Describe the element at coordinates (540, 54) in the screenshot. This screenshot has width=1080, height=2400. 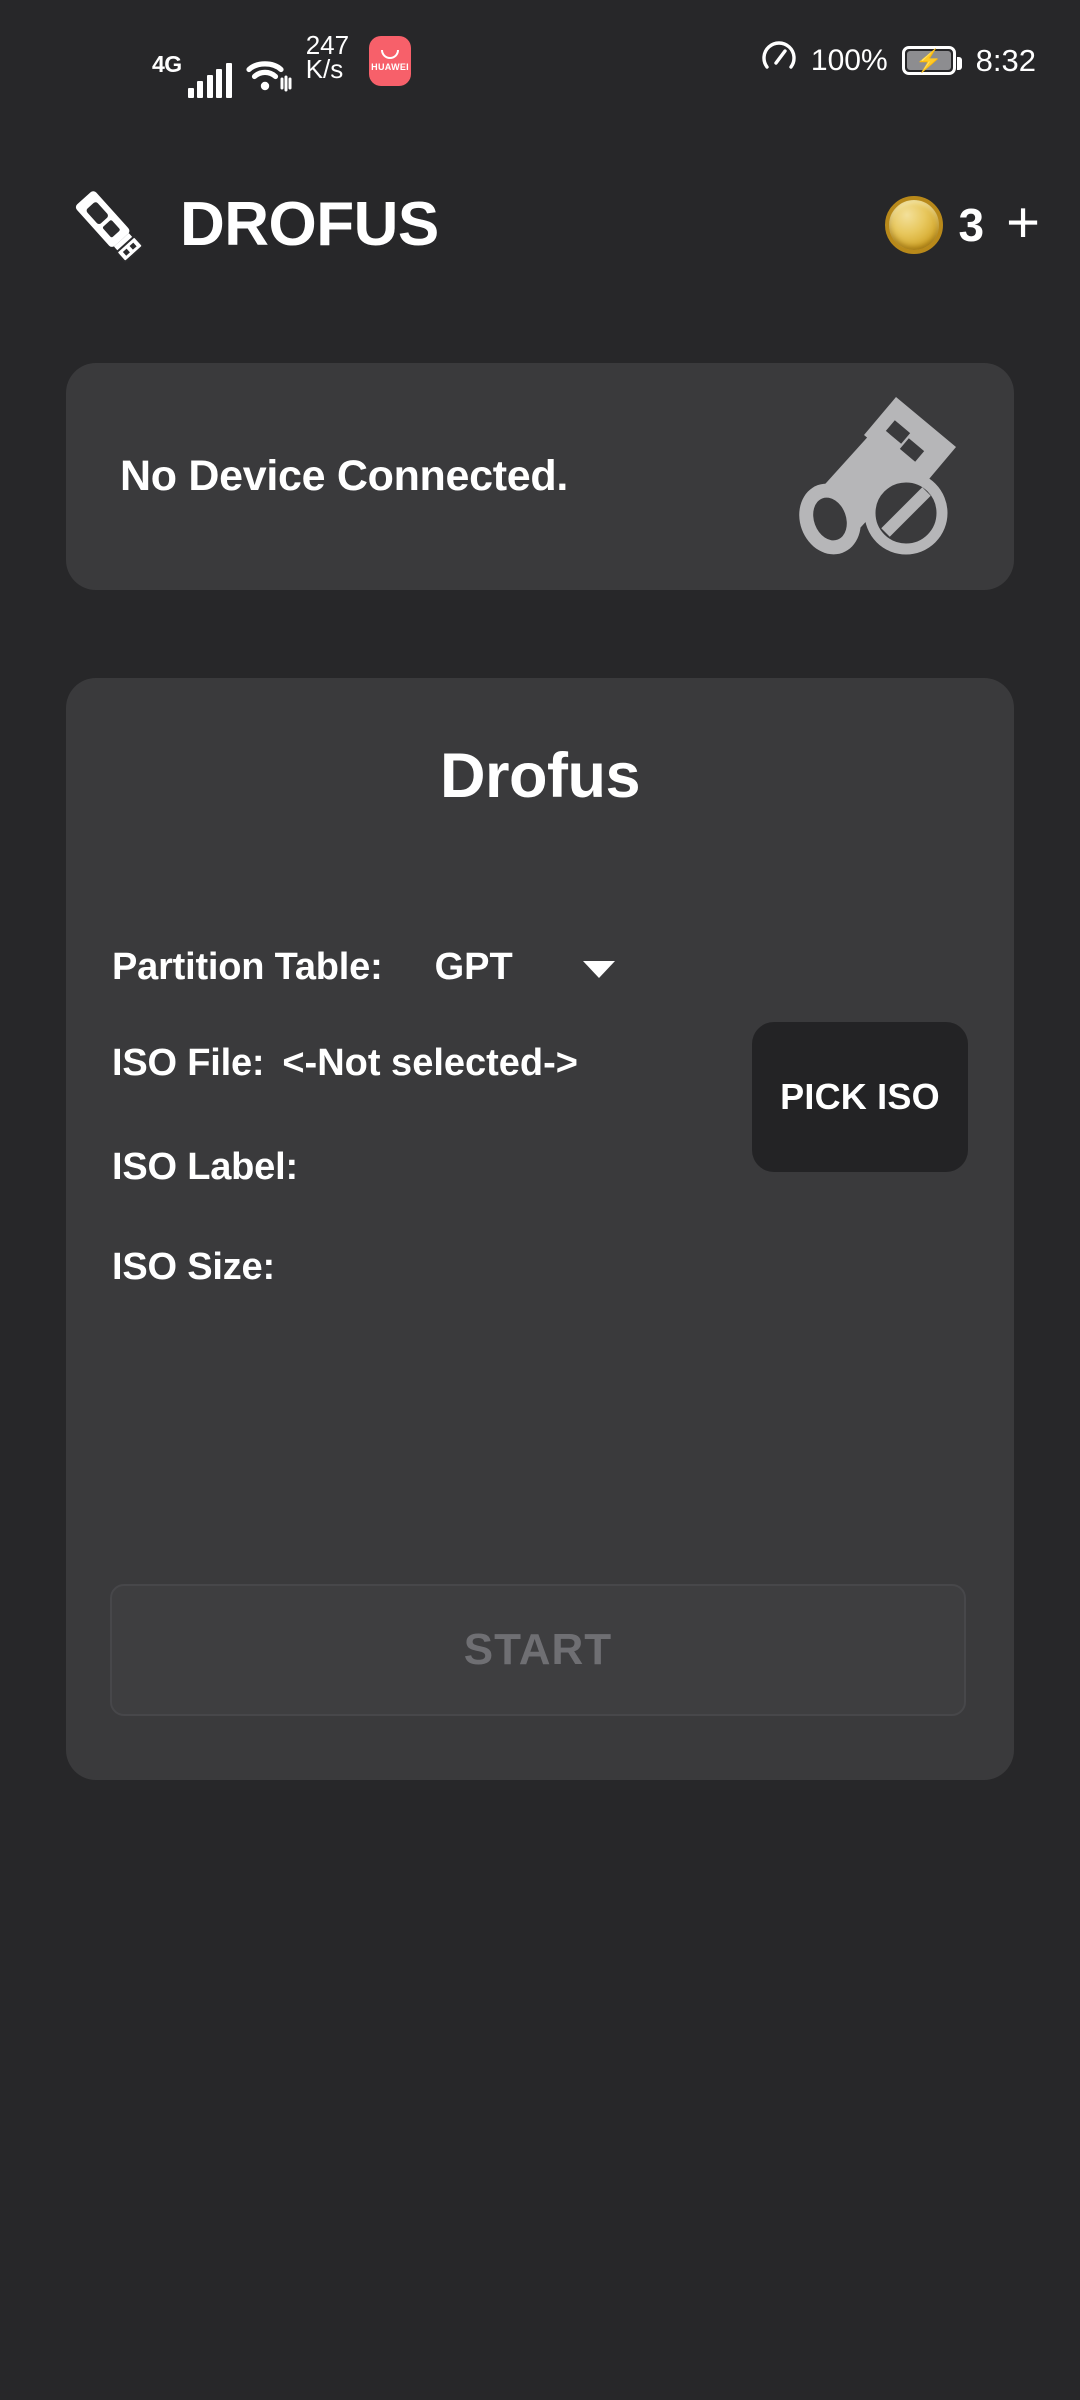
I see `status-bar: 4G 247 K/s HUAWEI 100% ⚡ 8:32` at that location.